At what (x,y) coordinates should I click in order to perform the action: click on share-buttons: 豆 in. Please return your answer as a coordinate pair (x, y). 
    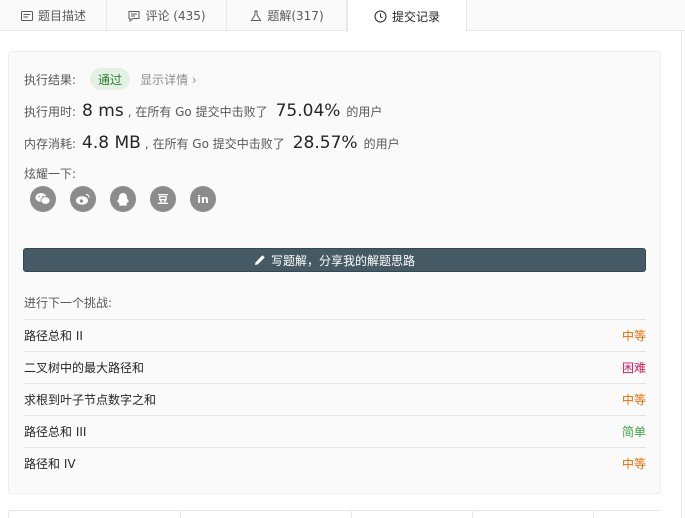
    Looking at the image, I should click on (130, 199).